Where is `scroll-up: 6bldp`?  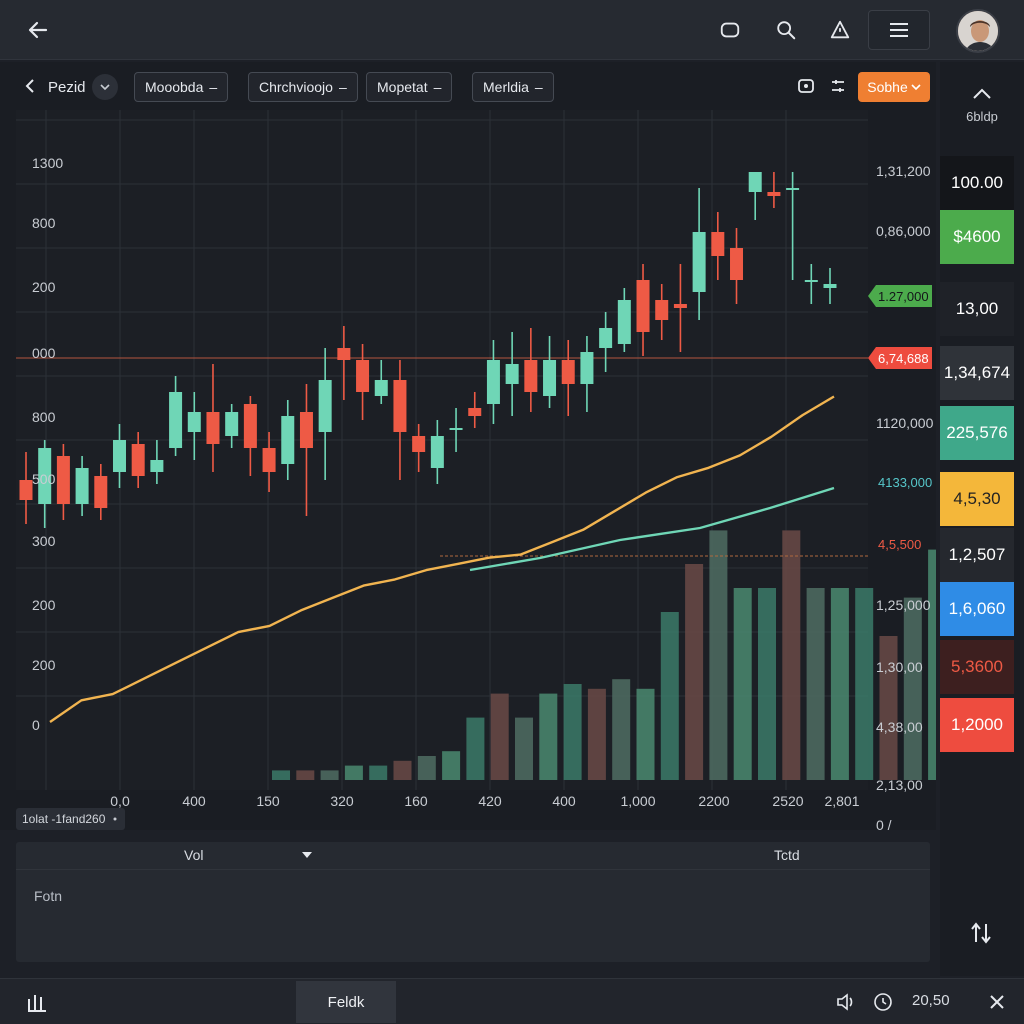
scroll-up: 6bldp is located at coordinates (982, 105).